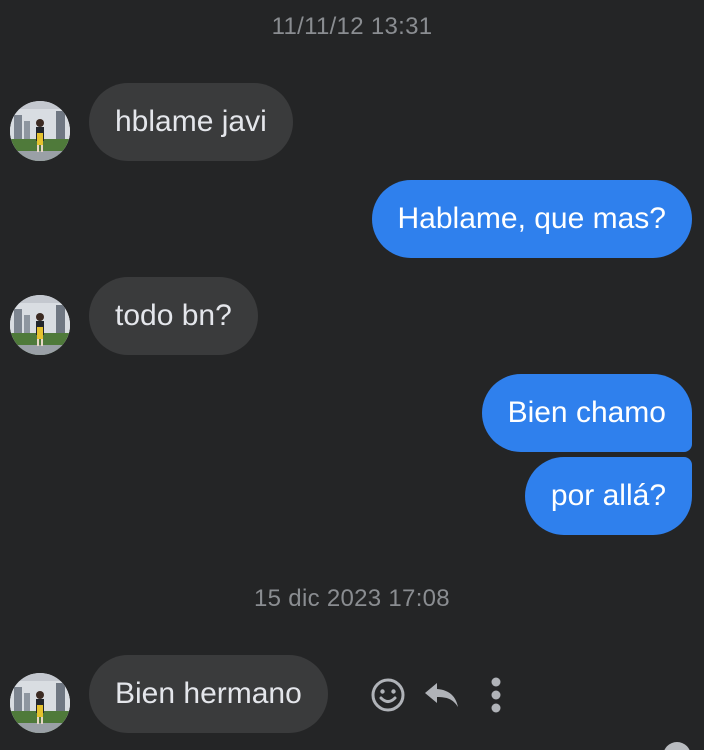 The height and width of the screenshot is (750, 704). I want to click on incoming-message: Bien hermano, so click(208, 694).